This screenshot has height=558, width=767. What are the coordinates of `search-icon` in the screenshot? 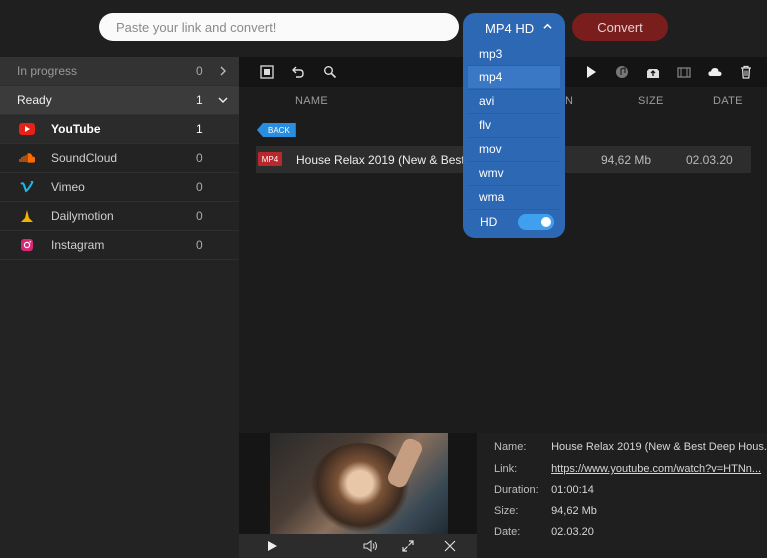 It's located at (330, 72).